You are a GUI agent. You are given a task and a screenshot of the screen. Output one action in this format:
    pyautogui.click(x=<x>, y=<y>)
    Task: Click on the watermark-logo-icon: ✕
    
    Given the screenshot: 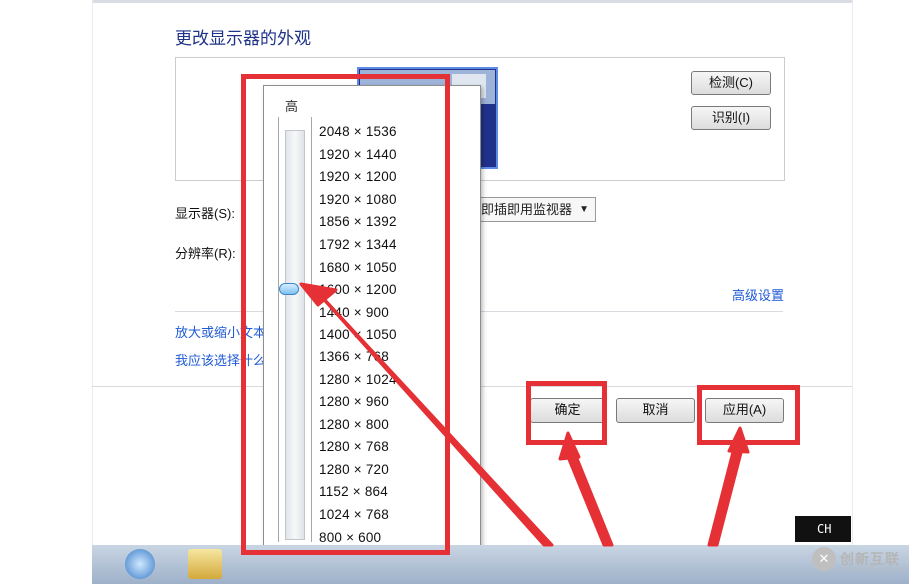 What is the action you would take?
    pyautogui.click(x=824, y=559)
    